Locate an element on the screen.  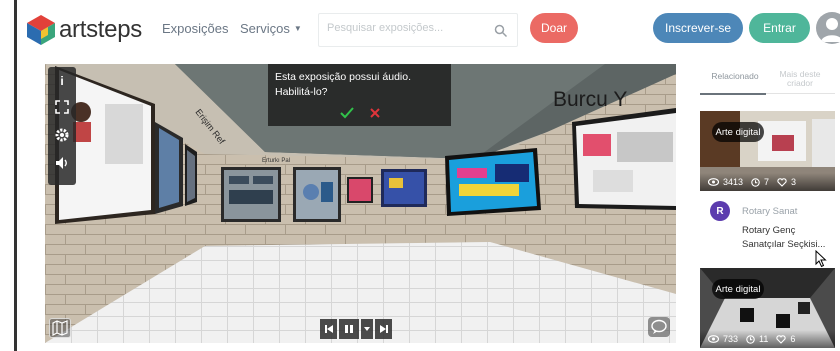
likes-stat: 6 is located at coordinates (785, 339).